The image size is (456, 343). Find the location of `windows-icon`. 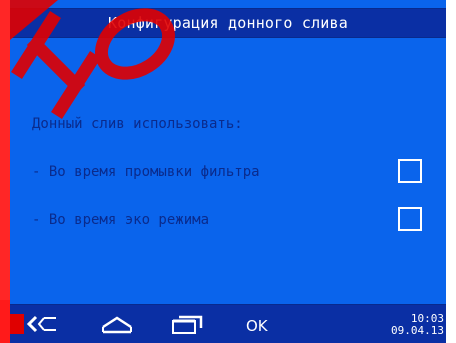

windows-icon is located at coordinates (188, 324).